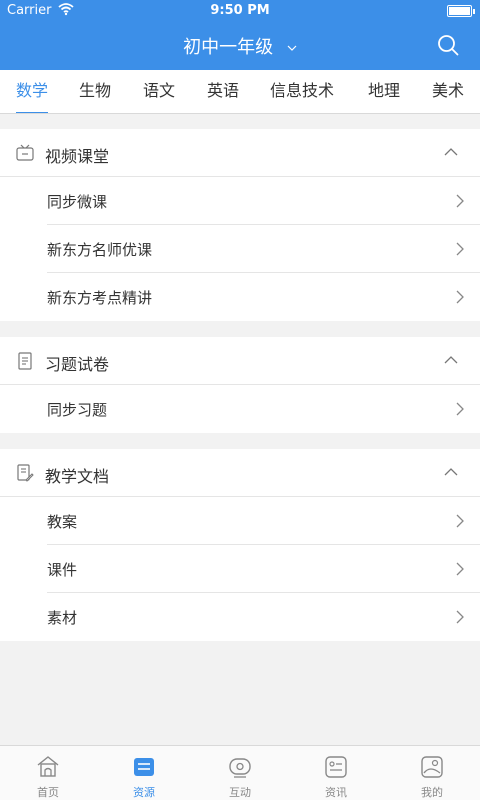 Image resolution: width=480 pixels, height=800 pixels. I want to click on list-item-label: 新东方名师优课, so click(100, 250).